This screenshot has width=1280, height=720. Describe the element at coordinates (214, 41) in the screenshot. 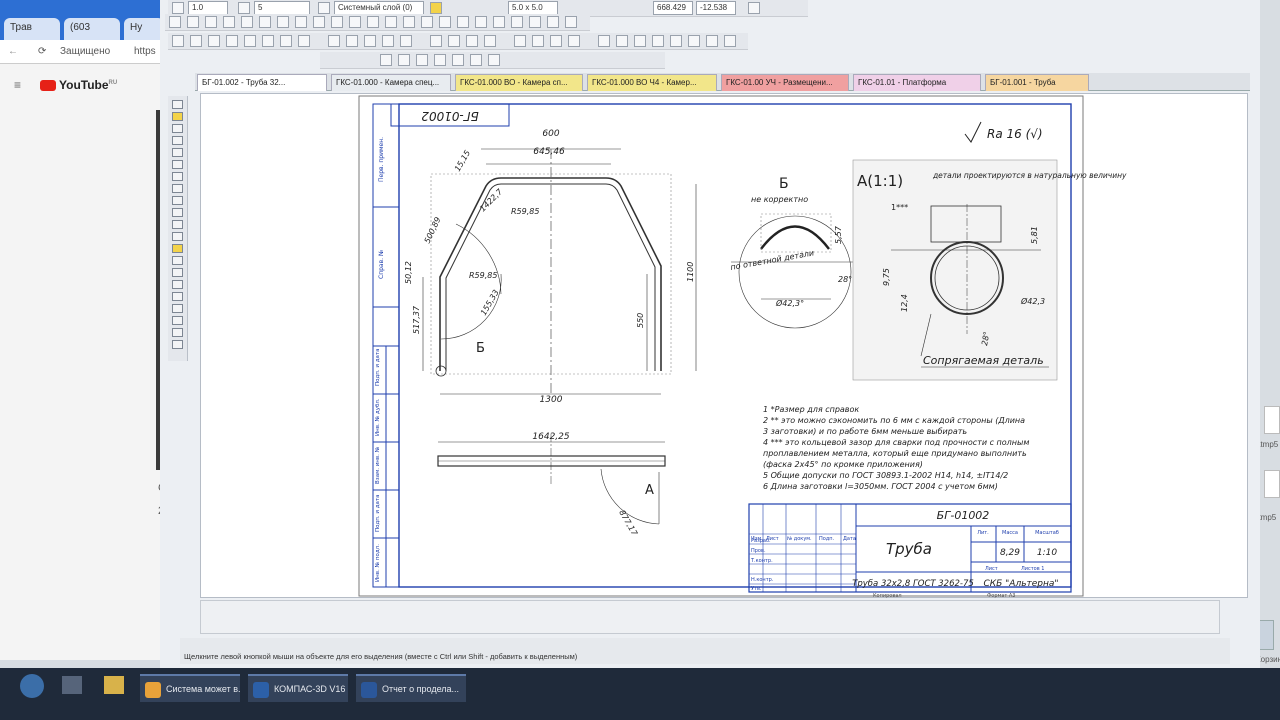

I see `save-icon` at that location.